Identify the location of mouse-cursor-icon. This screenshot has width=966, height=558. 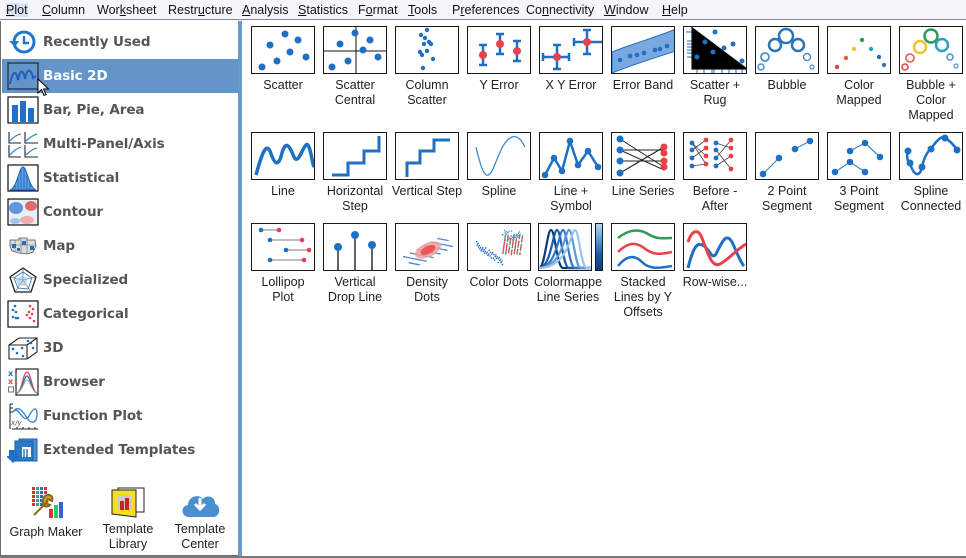
(43, 87).